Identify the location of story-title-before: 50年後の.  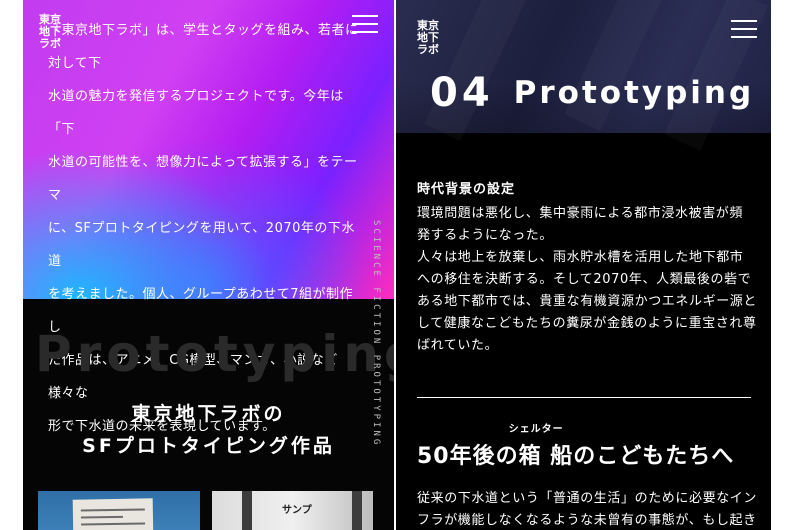
(468, 456).